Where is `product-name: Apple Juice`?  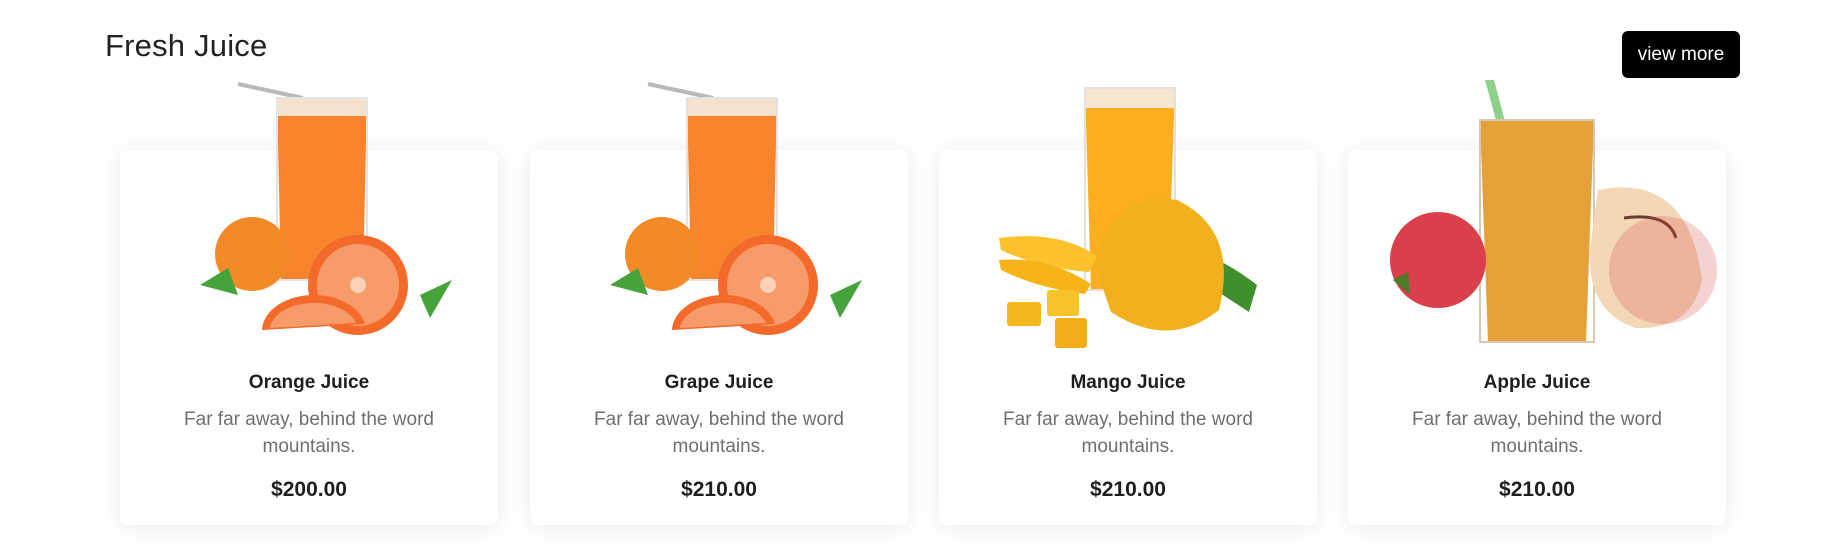
product-name: Apple Juice is located at coordinates (1537, 382).